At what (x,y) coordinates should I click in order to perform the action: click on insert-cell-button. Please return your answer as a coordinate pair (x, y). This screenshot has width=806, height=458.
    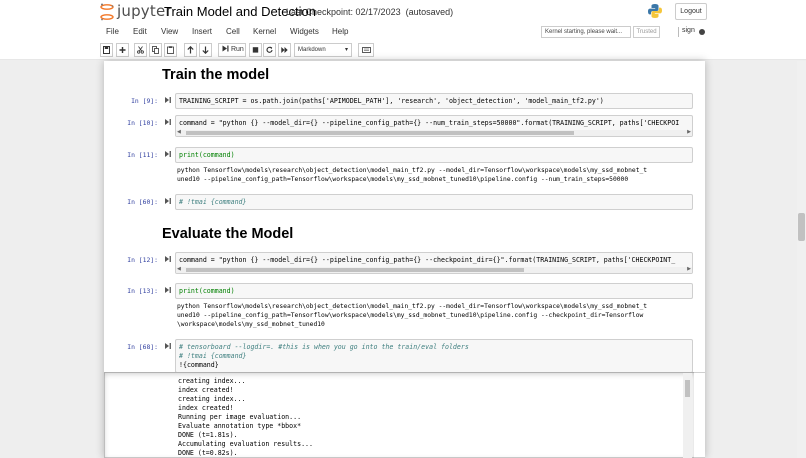
    Looking at the image, I should click on (122, 50).